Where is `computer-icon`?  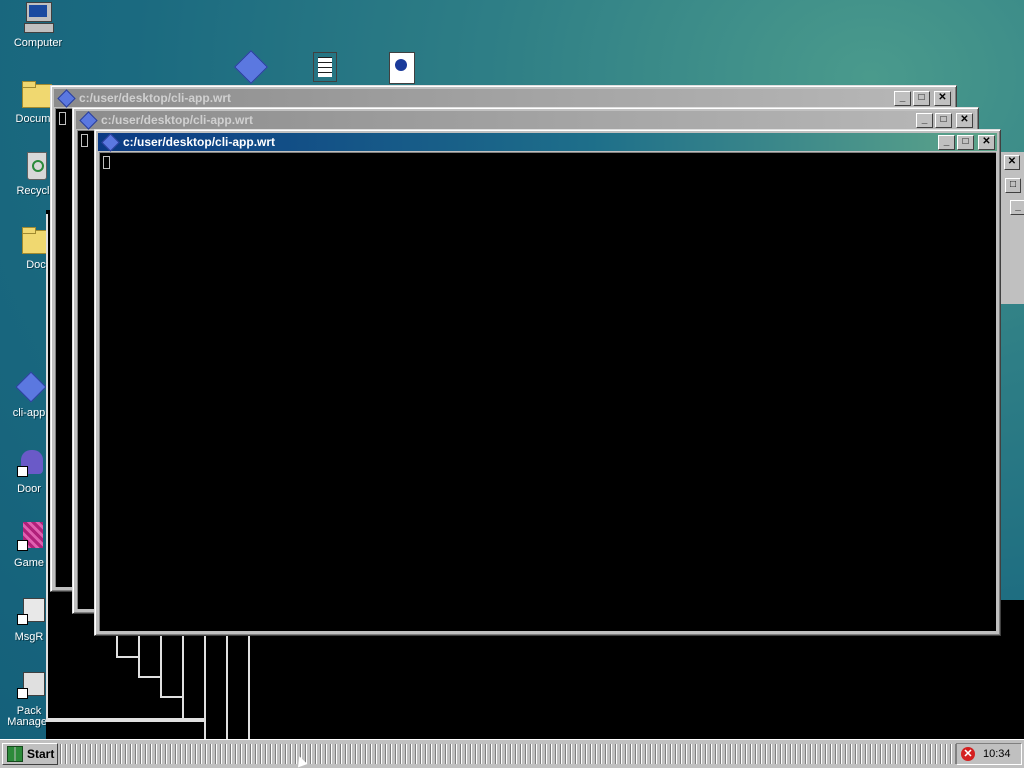
computer-icon is located at coordinates (38, 18).